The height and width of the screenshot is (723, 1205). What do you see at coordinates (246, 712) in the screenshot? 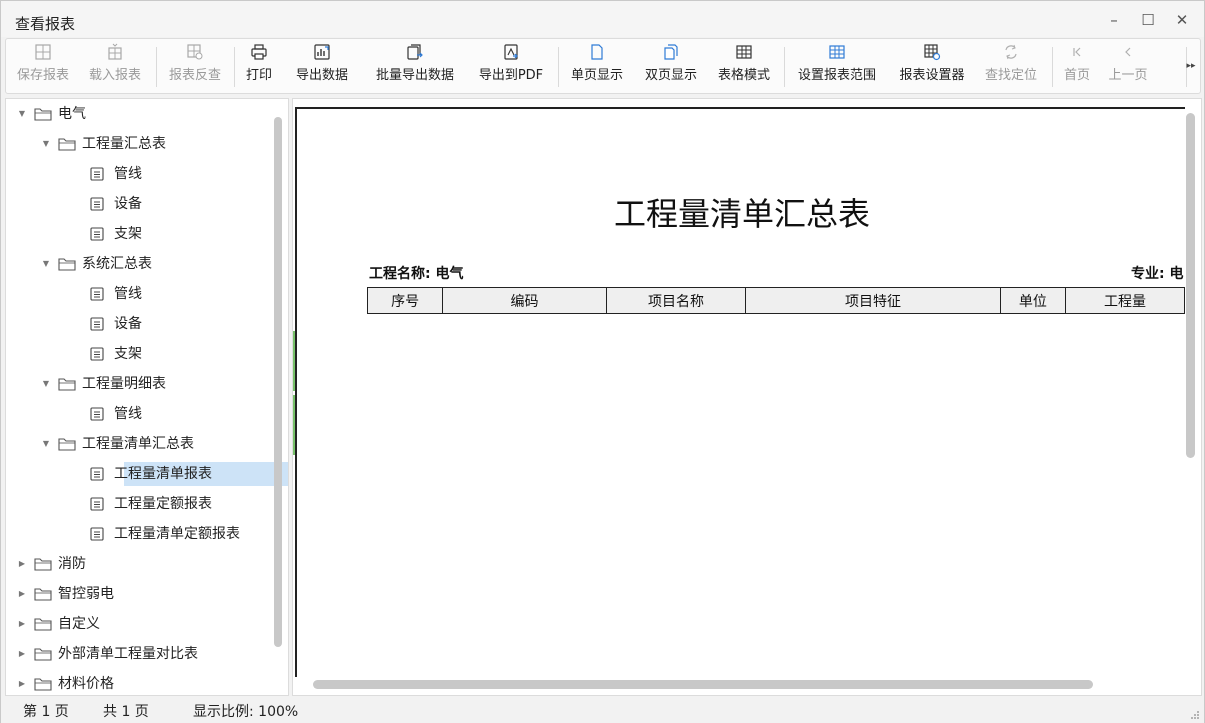
I see `zoom-level: 显示比例: 100%` at bounding box center [246, 712].